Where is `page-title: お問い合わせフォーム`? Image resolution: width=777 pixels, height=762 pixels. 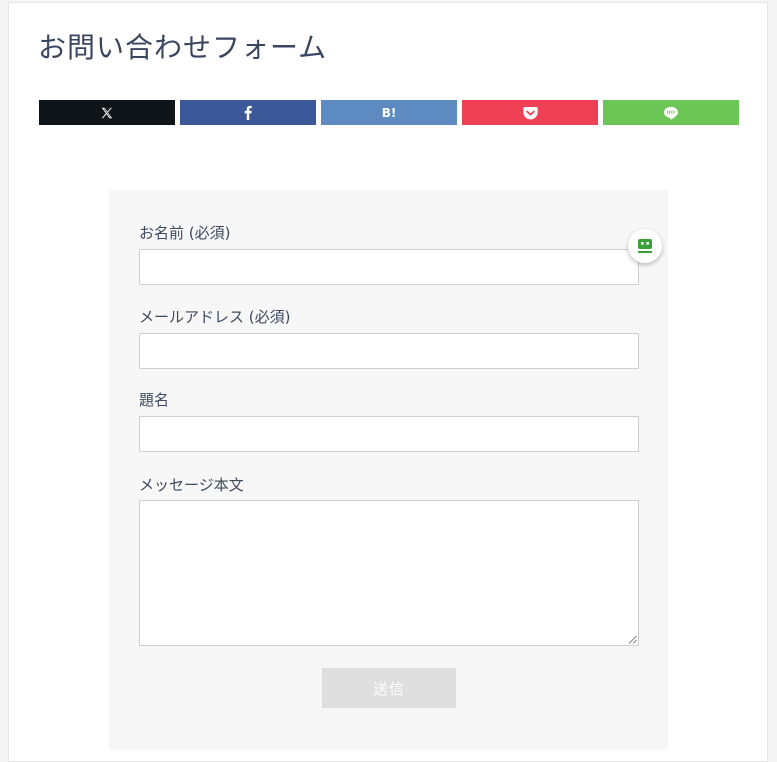
page-title: お問い合わせフォーム is located at coordinates (183, 47).